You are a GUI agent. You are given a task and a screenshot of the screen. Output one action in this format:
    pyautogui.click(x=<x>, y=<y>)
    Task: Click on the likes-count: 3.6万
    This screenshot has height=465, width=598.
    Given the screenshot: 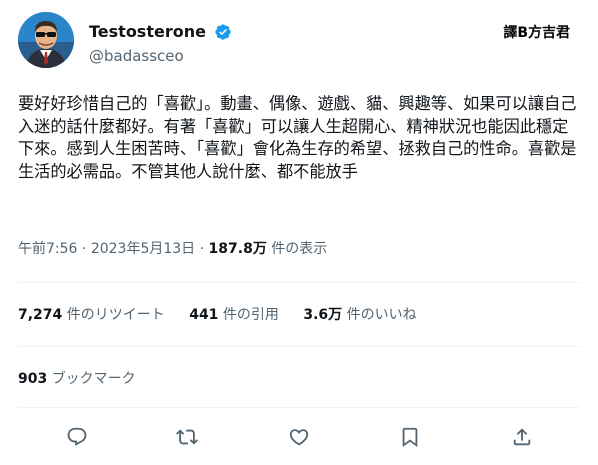 What is the action you would take?
    pyautogui.click(x=323, y=315)
    